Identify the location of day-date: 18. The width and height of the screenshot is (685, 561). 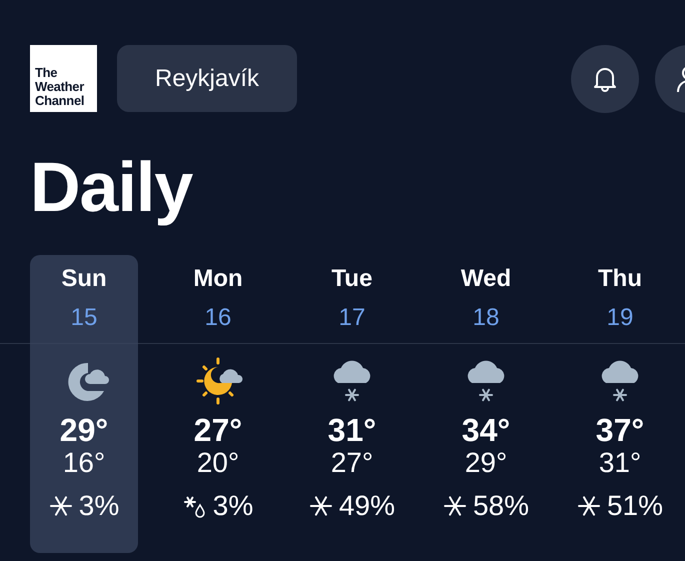
(486, 318).